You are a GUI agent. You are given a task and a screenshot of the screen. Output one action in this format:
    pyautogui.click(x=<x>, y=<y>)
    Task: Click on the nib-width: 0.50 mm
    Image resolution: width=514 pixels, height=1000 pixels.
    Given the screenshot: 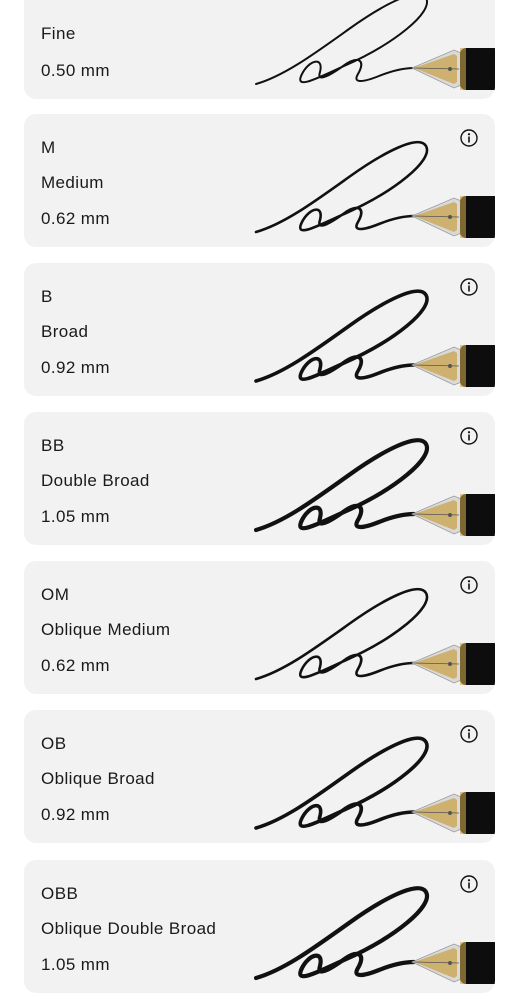 What is the action you would take?
    pyautogui.click(x=75, y=70)
    